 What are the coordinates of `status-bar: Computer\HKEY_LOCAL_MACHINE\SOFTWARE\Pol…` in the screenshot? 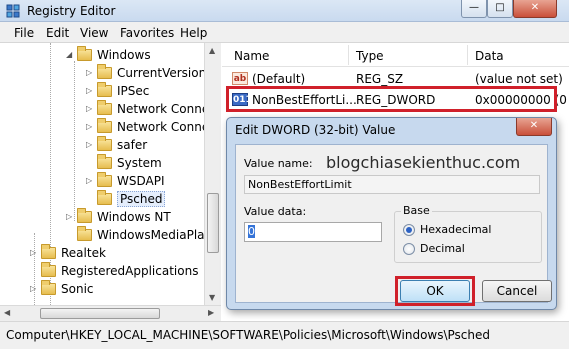 It's located at (284, 335).